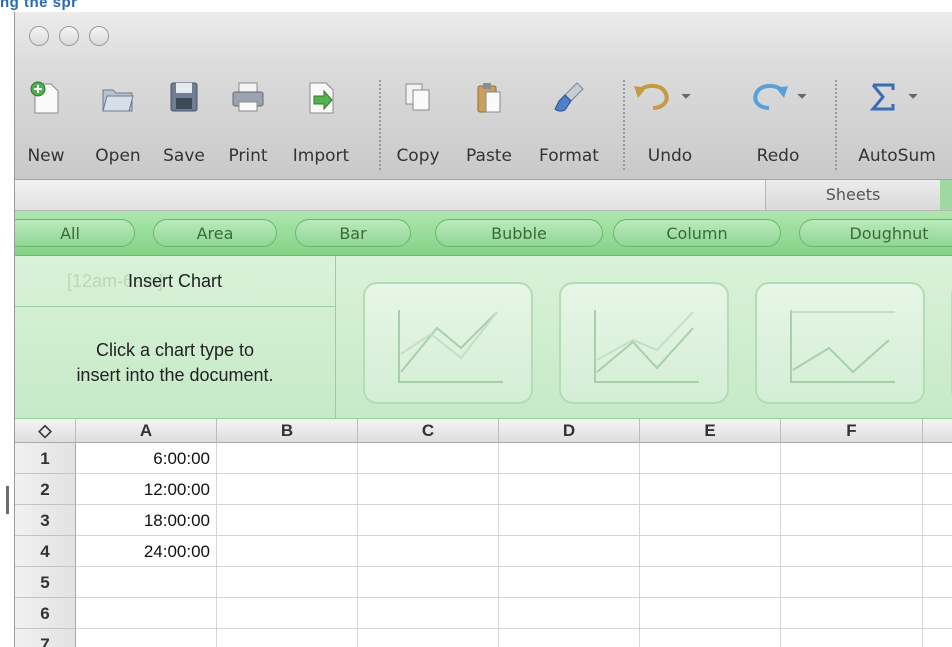 The height and width of the screenshot is (647, 952). Describe the element at coordinates (146, 489) in the screenshot. I see `cell-a2: 12:00:00` at that location.